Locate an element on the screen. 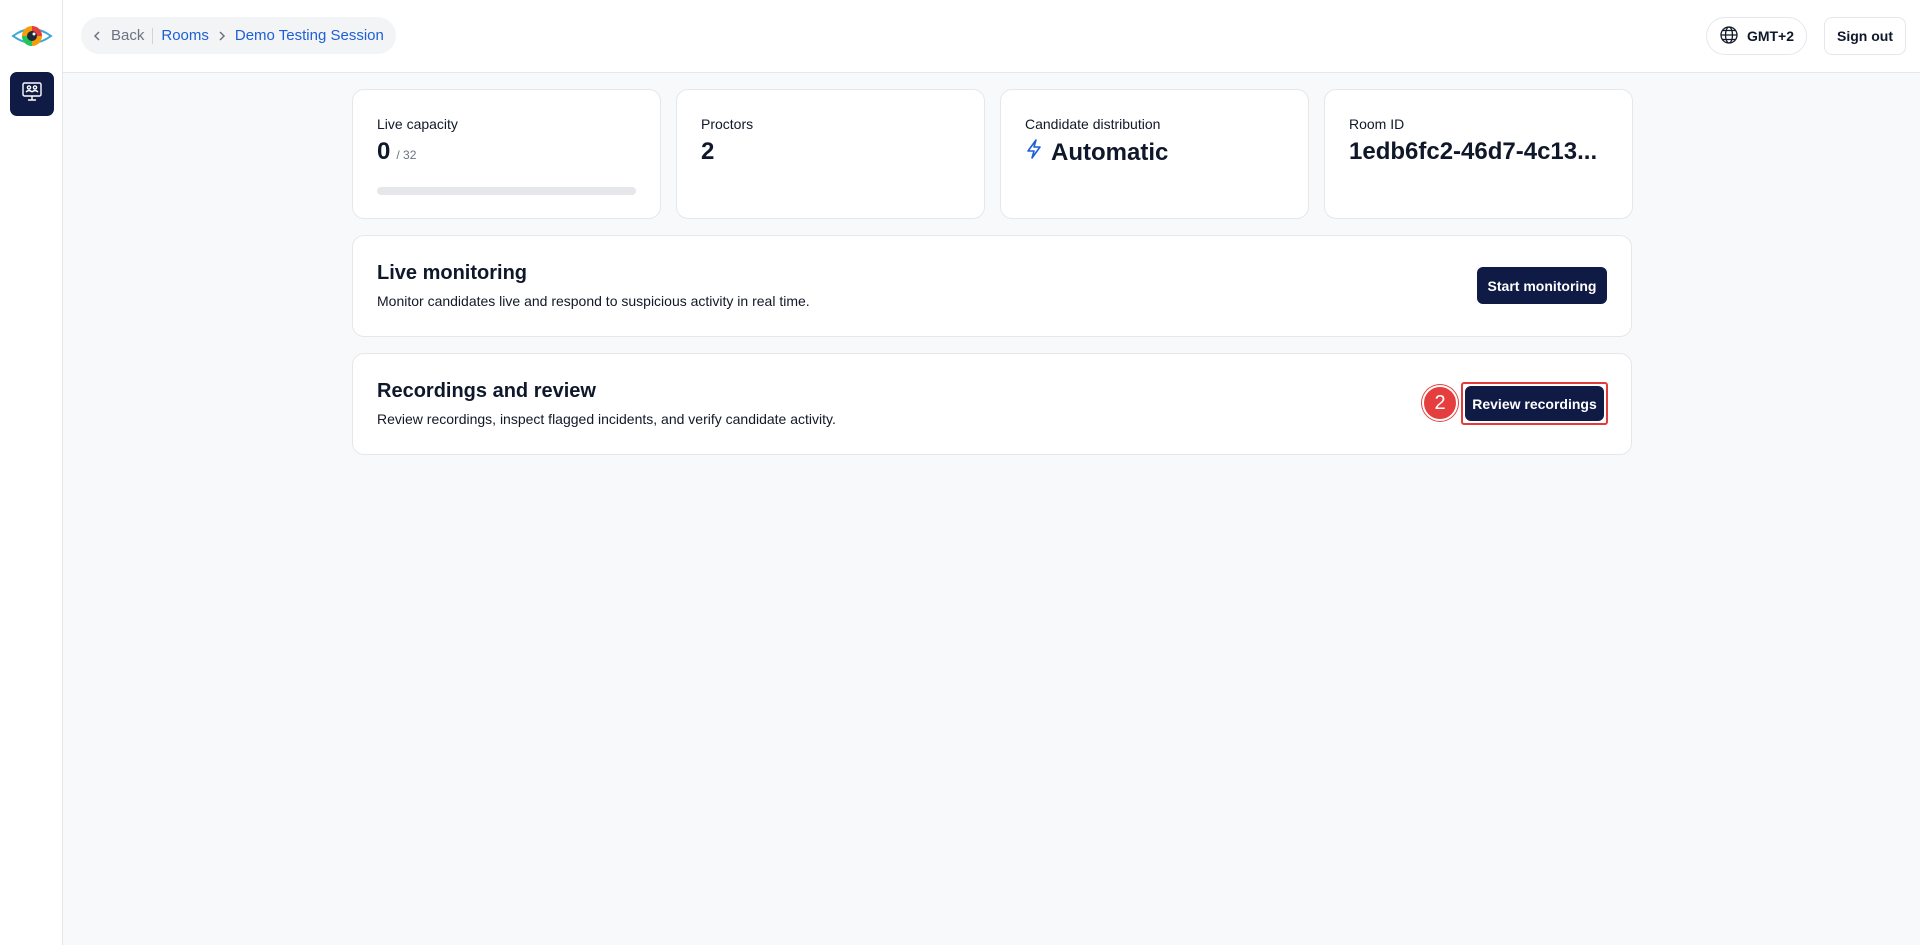  live-capacity-max: / 32 is located at coordinates (406, 155).